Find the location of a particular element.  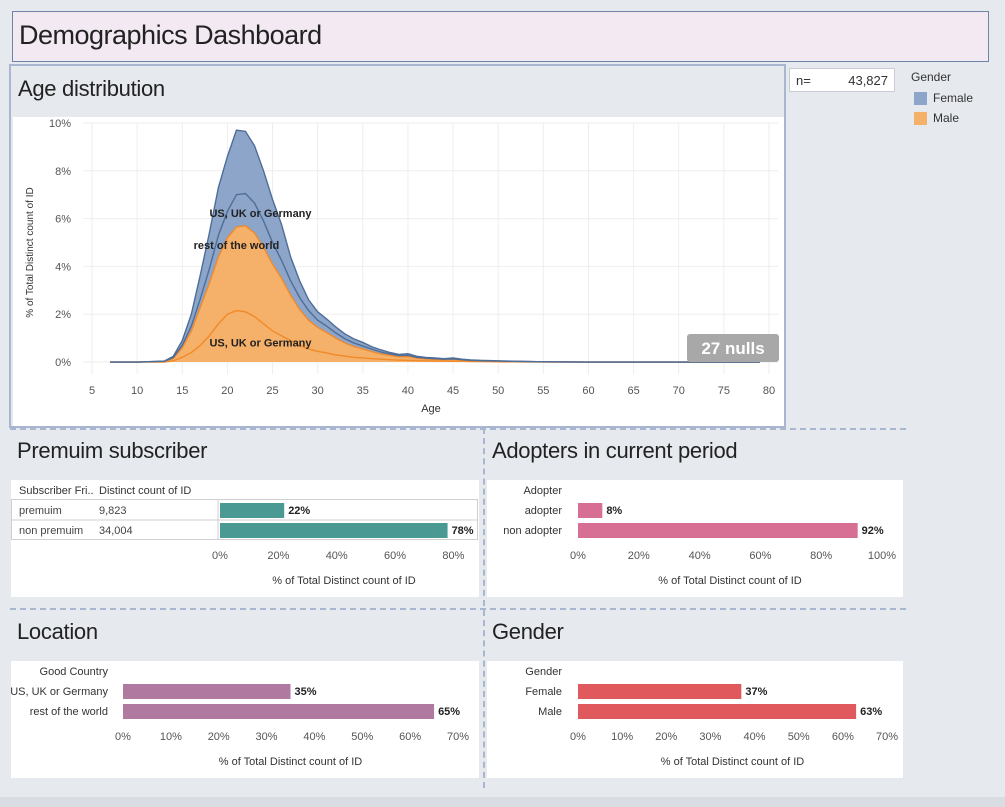

x-tick-label: 100% is located at coordinates (882, 556).